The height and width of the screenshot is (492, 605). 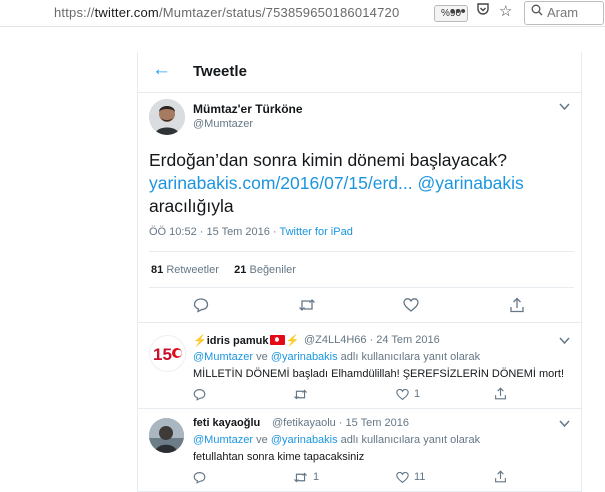 What do you see at coordinates (223, 124) in the screenshot?
I see `author-handle: @Mumtazer` at bounding box center [223, 124].